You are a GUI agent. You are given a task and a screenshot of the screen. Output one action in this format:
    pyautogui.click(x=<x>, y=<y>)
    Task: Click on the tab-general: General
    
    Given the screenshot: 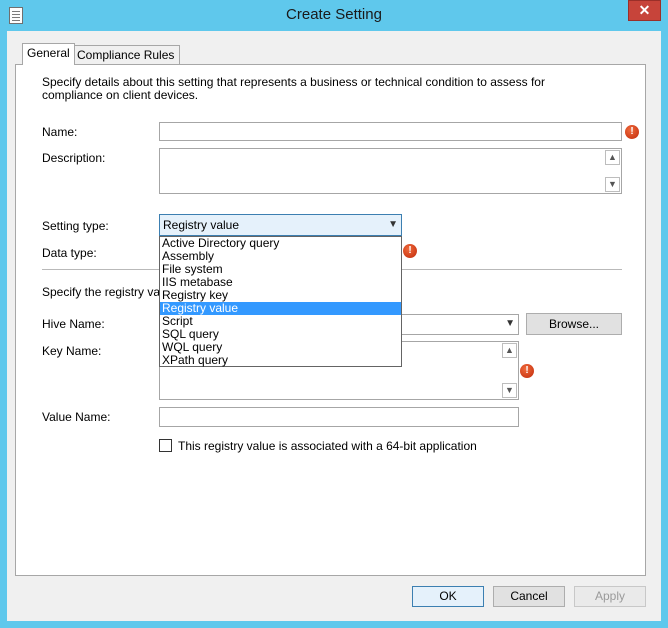 What is the action you would take?
    pyautogui.click(x=48, y=54)
    